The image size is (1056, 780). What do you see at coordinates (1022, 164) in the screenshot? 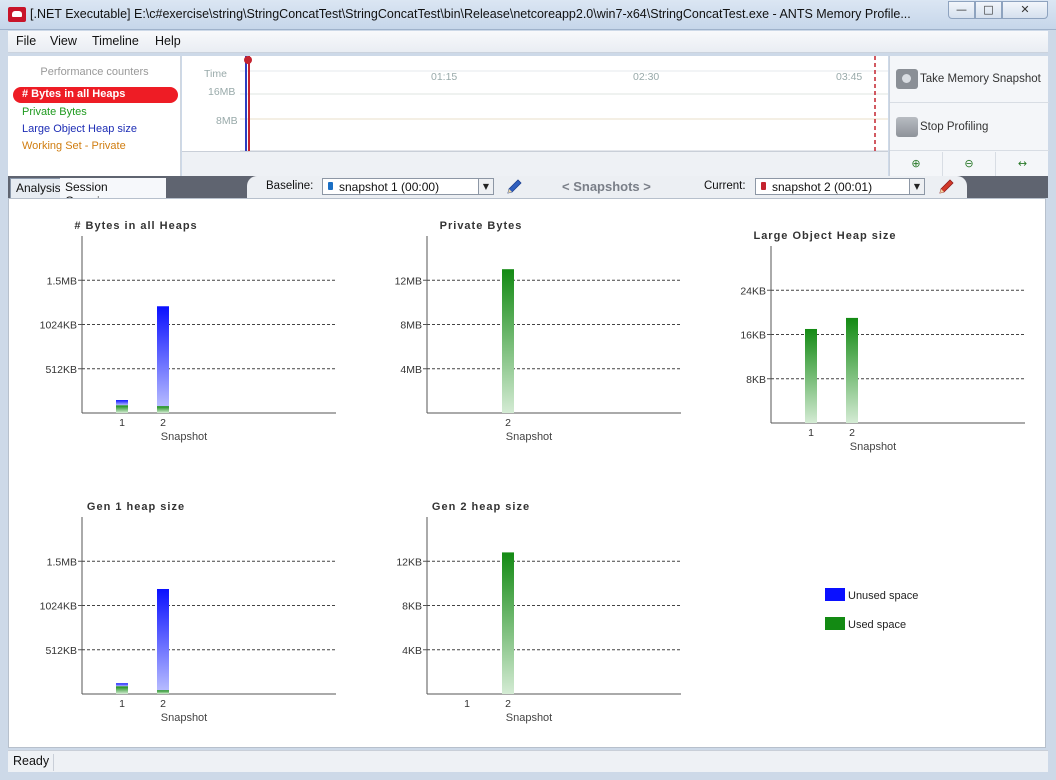
I see `fit-to-window-icon: ↔` at bounding box center [1022, 164].